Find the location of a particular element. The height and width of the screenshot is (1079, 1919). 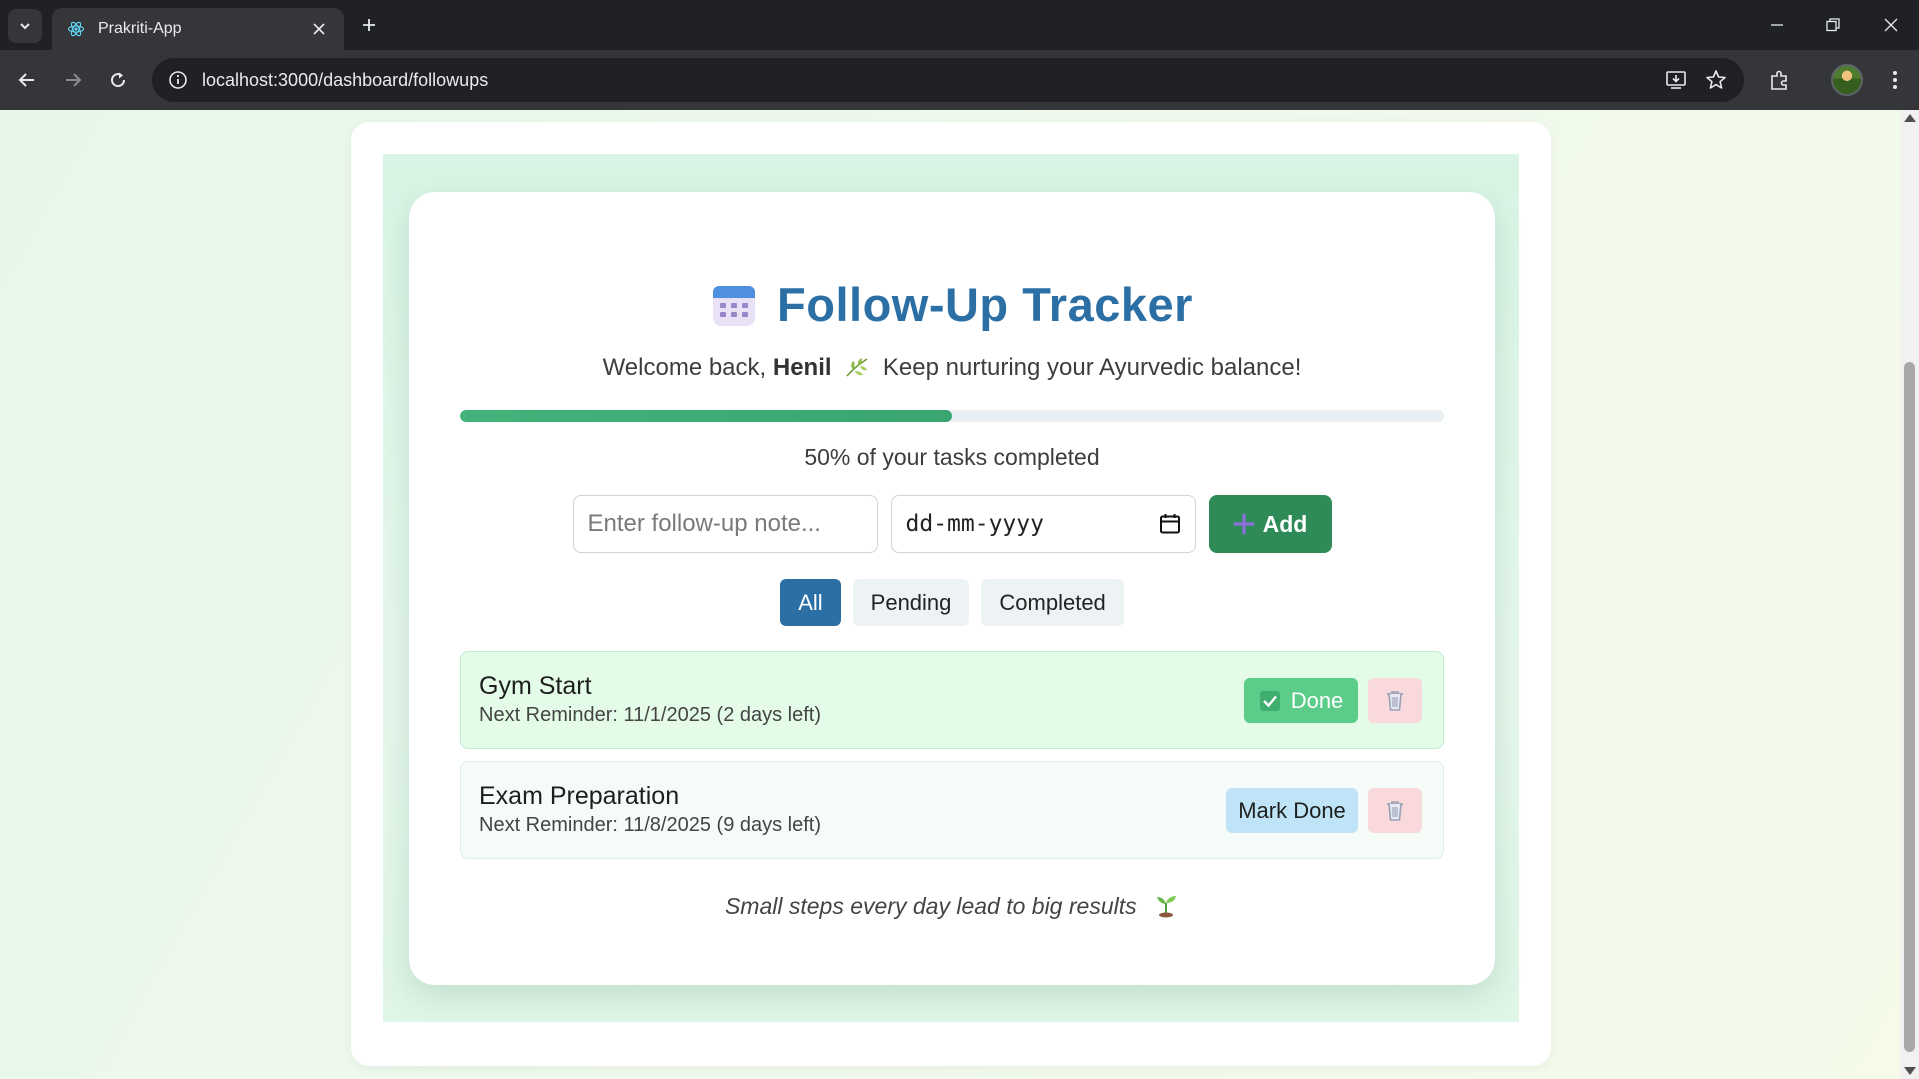

react-icon is located at coordinates (76, 29).